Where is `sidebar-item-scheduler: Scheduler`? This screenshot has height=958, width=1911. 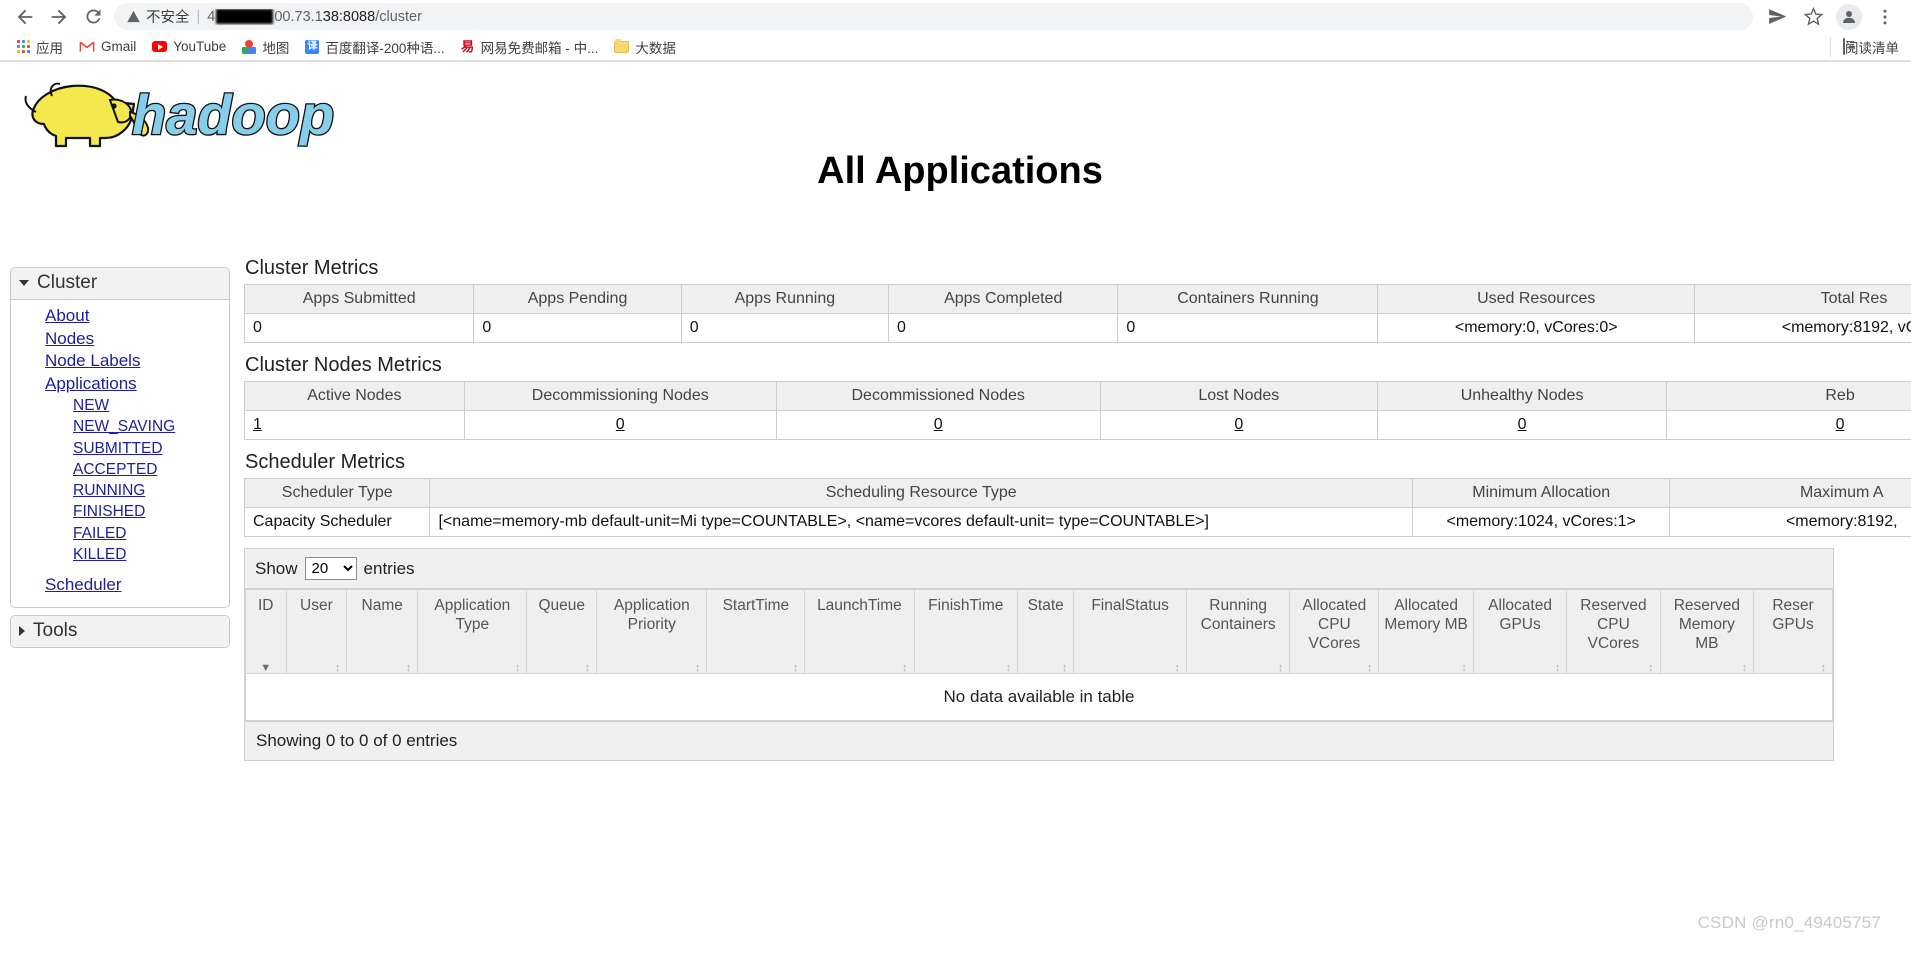
sidebar-item-scheduler: Scheduler is located at coordinates (120, 585).